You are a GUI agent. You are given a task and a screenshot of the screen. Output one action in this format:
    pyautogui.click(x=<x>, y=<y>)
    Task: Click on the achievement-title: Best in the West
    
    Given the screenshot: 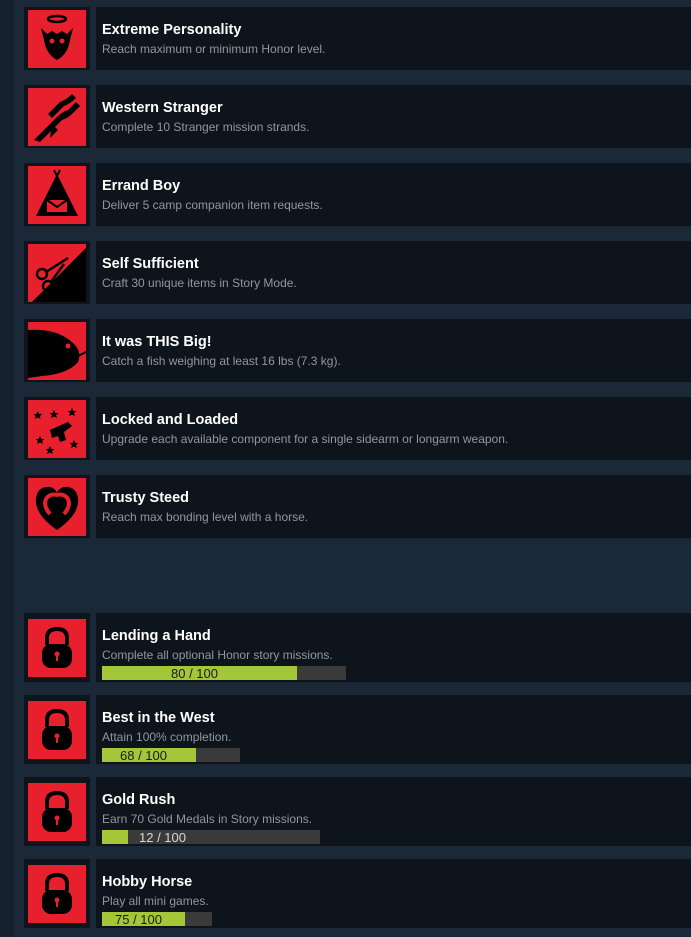 What is the action you would take?
    pyautogui.click(x=158, y=718)
    